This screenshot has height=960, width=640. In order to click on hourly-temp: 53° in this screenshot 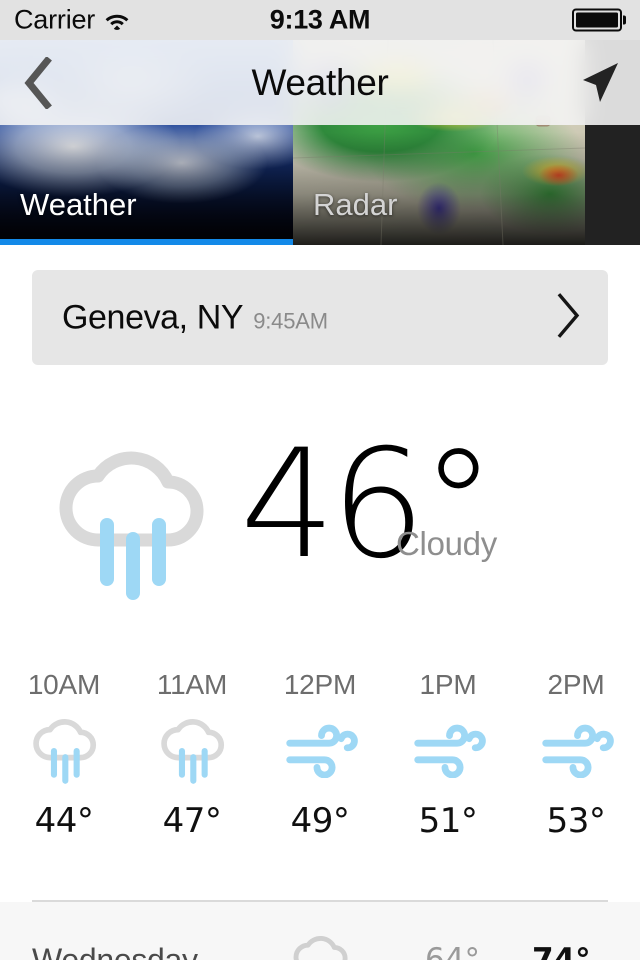, I will do `click(576, 821)`.